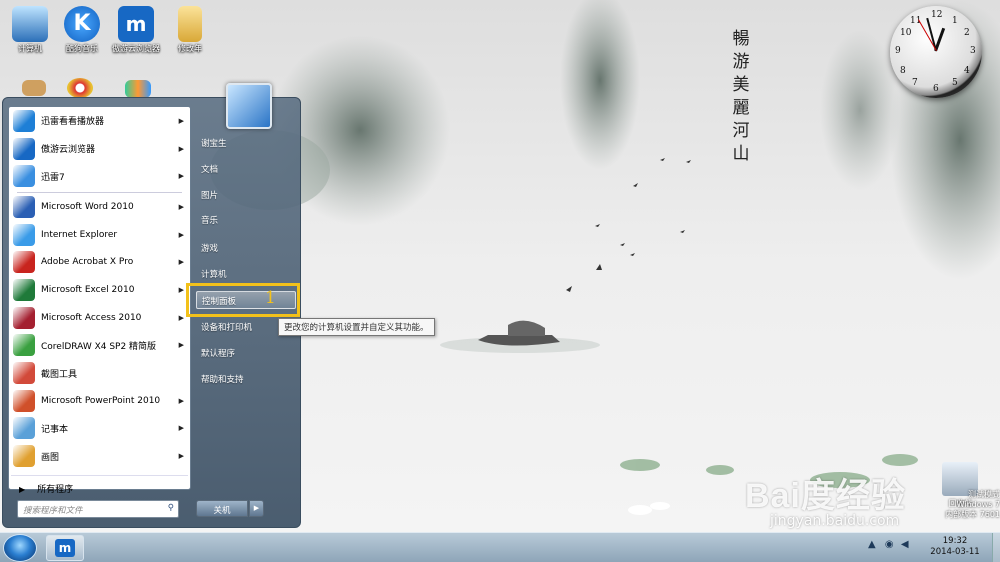 This screenshot has width=1000, height=562. What do you see at coordinates (34, 88) in the screenshot?
I see `app-icon` at bounding box center [34, 88].